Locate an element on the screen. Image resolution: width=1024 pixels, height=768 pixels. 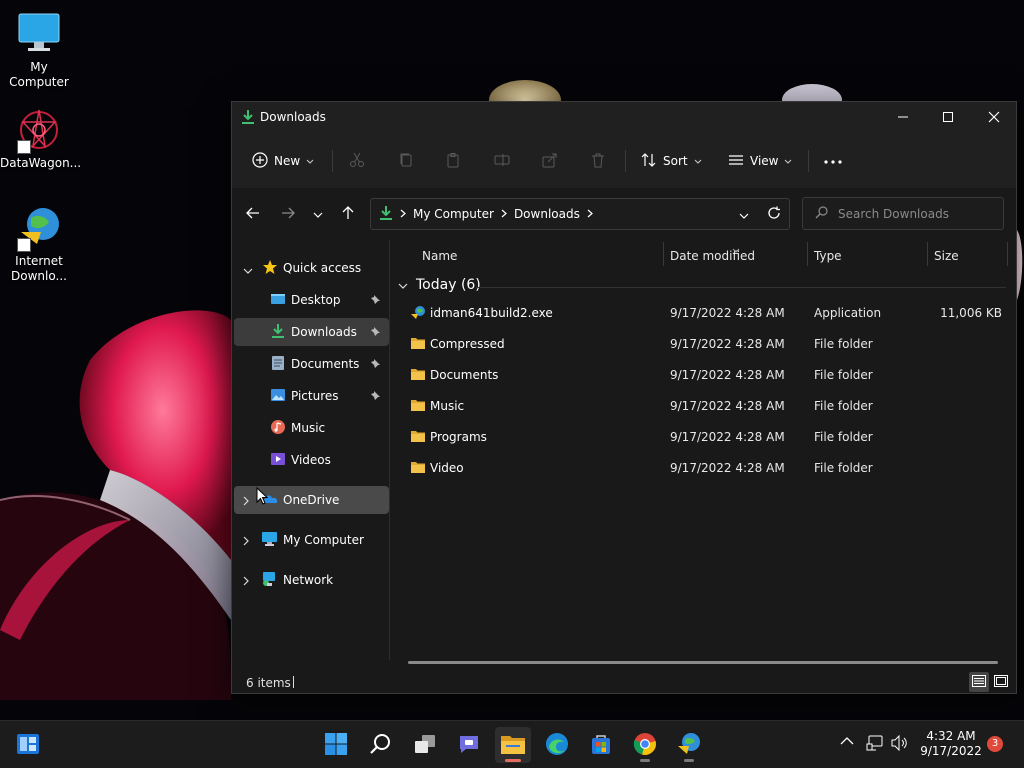
show-desktop-widget-button is located at coordinates (28, 745).